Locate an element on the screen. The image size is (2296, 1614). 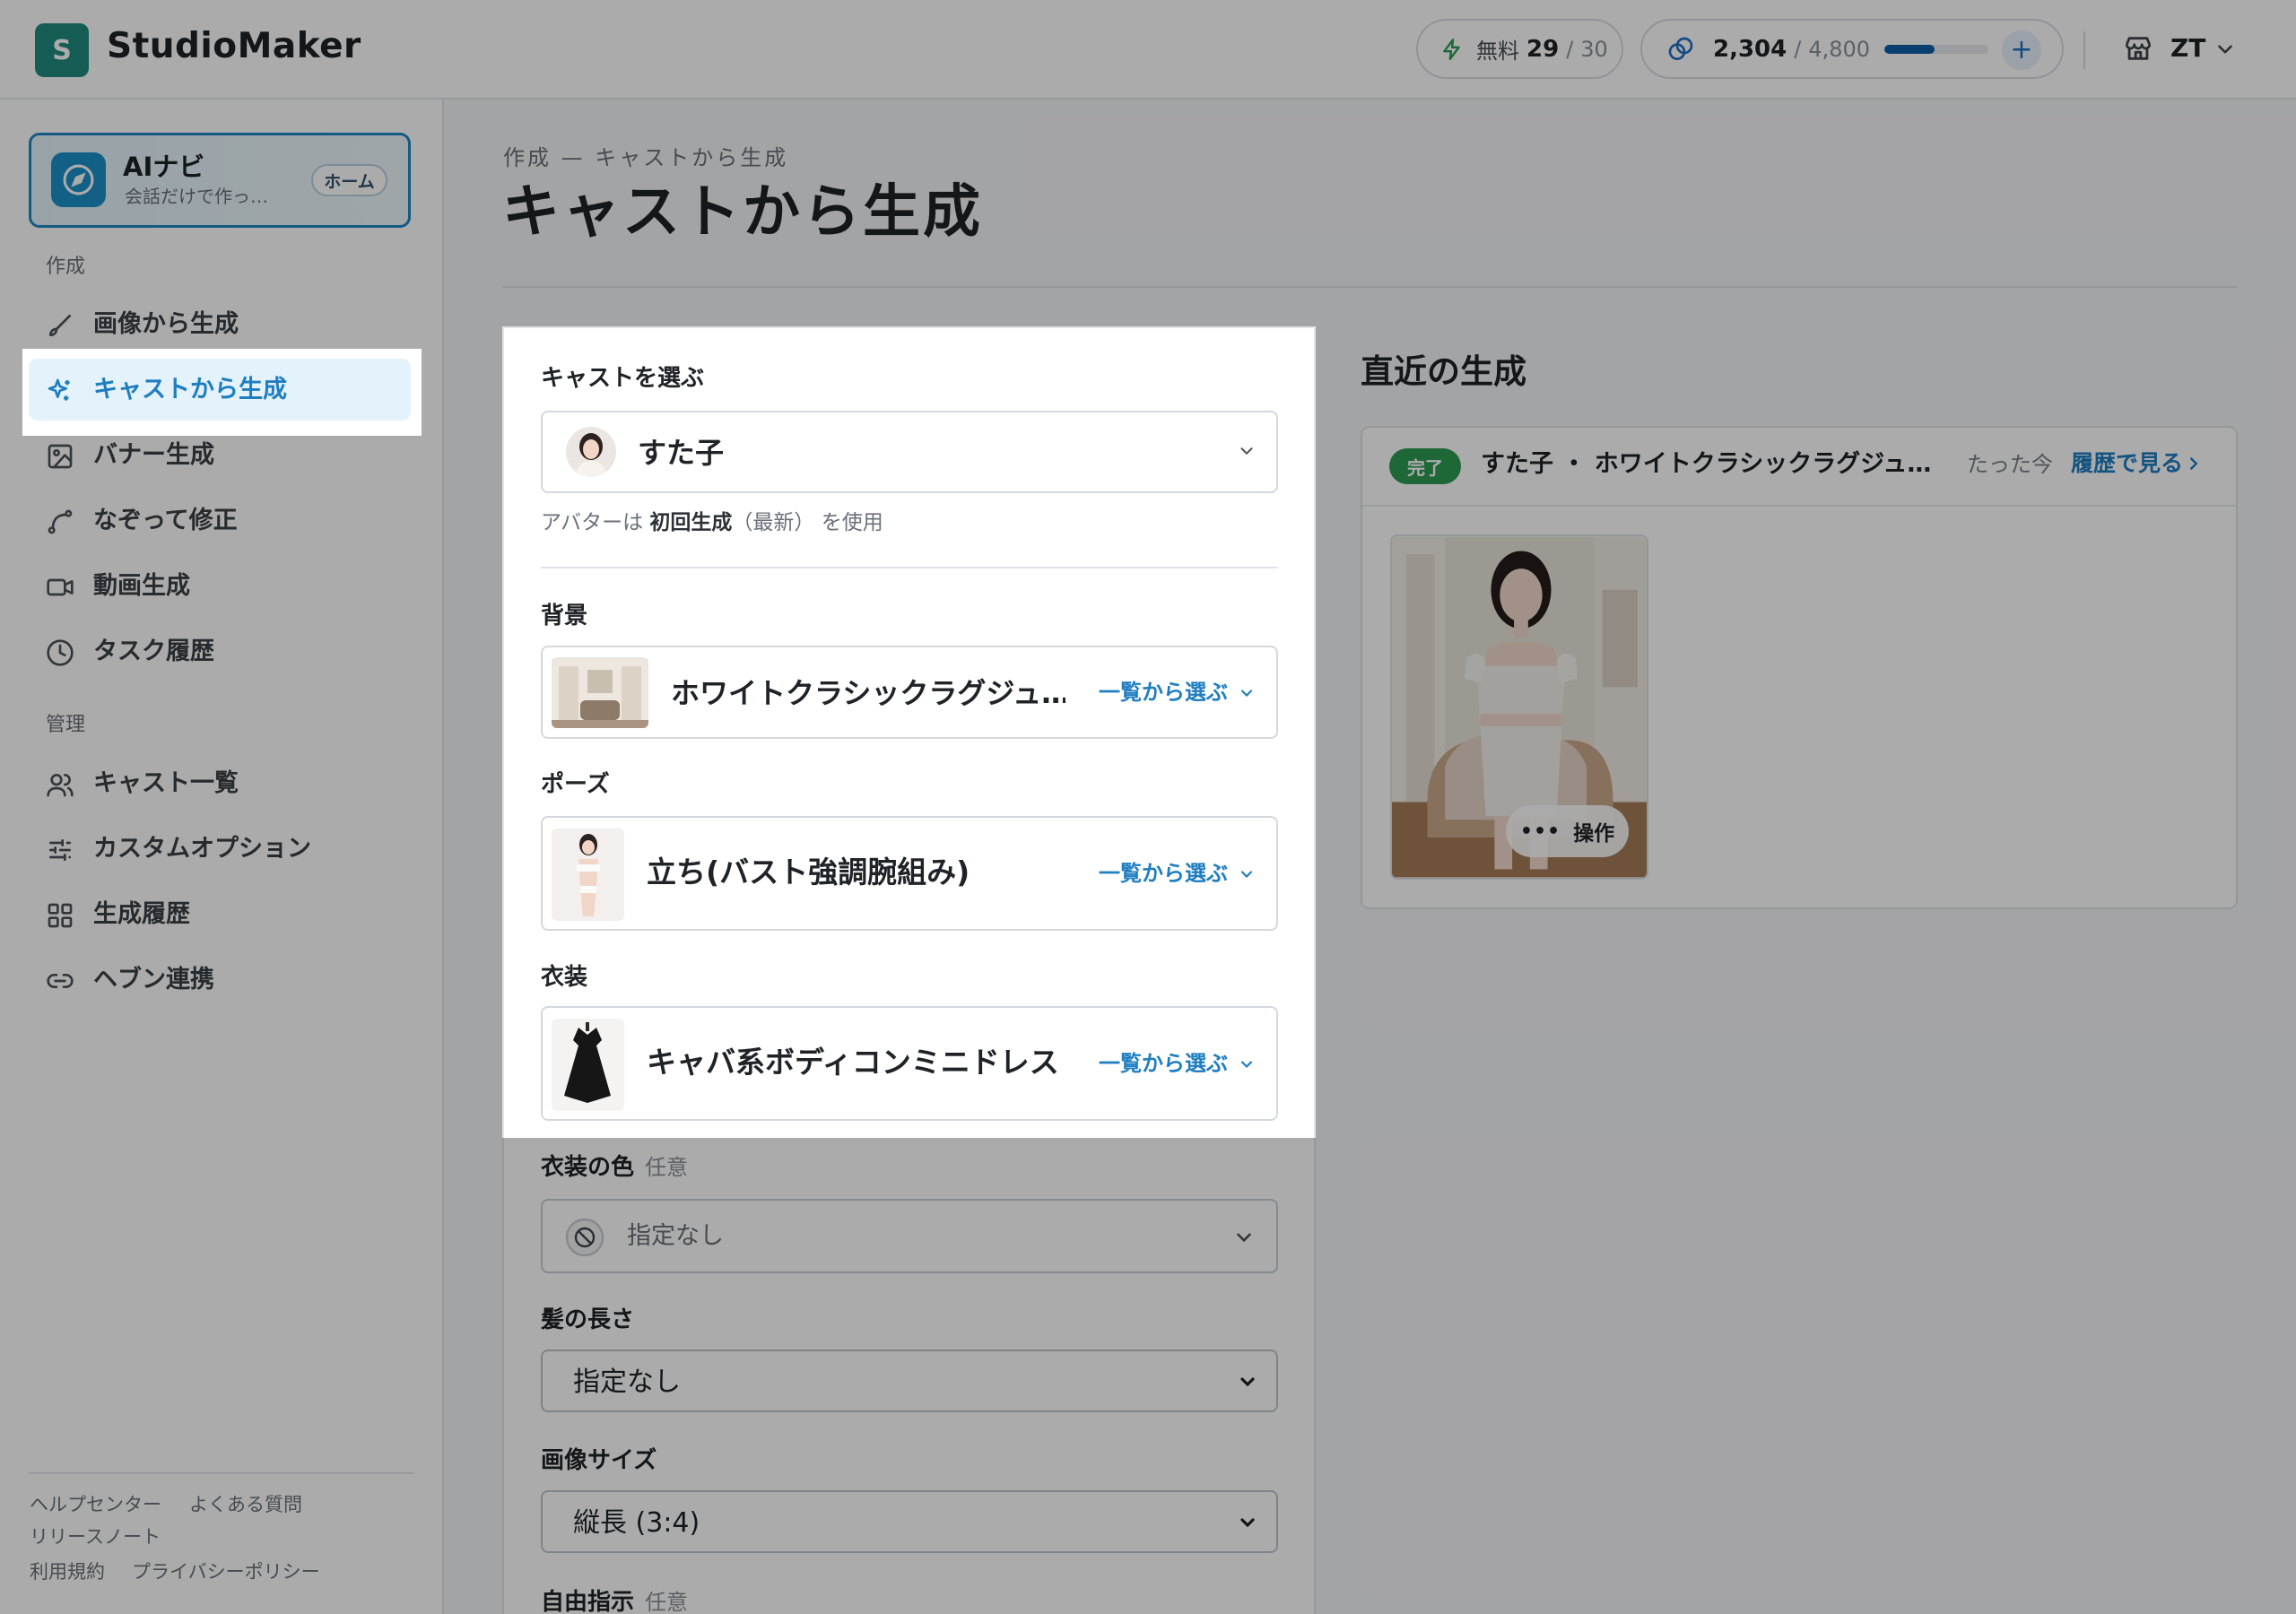
sidebar-item-cast-generate: キャストから生成 is located at coordinates (220, 390).